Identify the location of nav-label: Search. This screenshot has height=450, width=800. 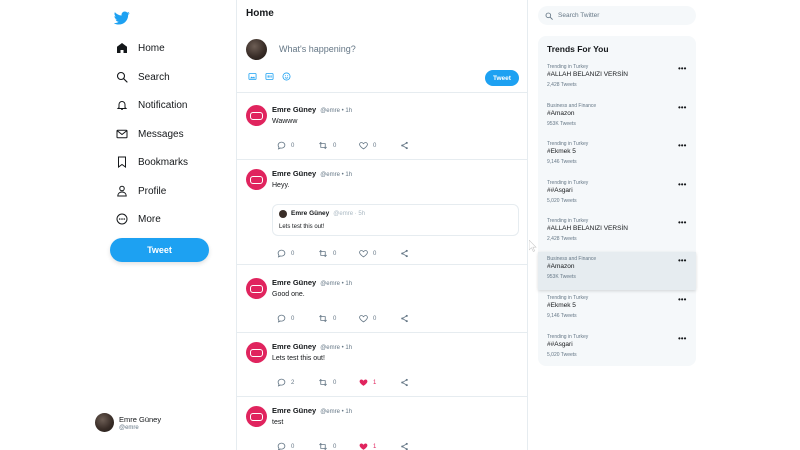
(154, 77).